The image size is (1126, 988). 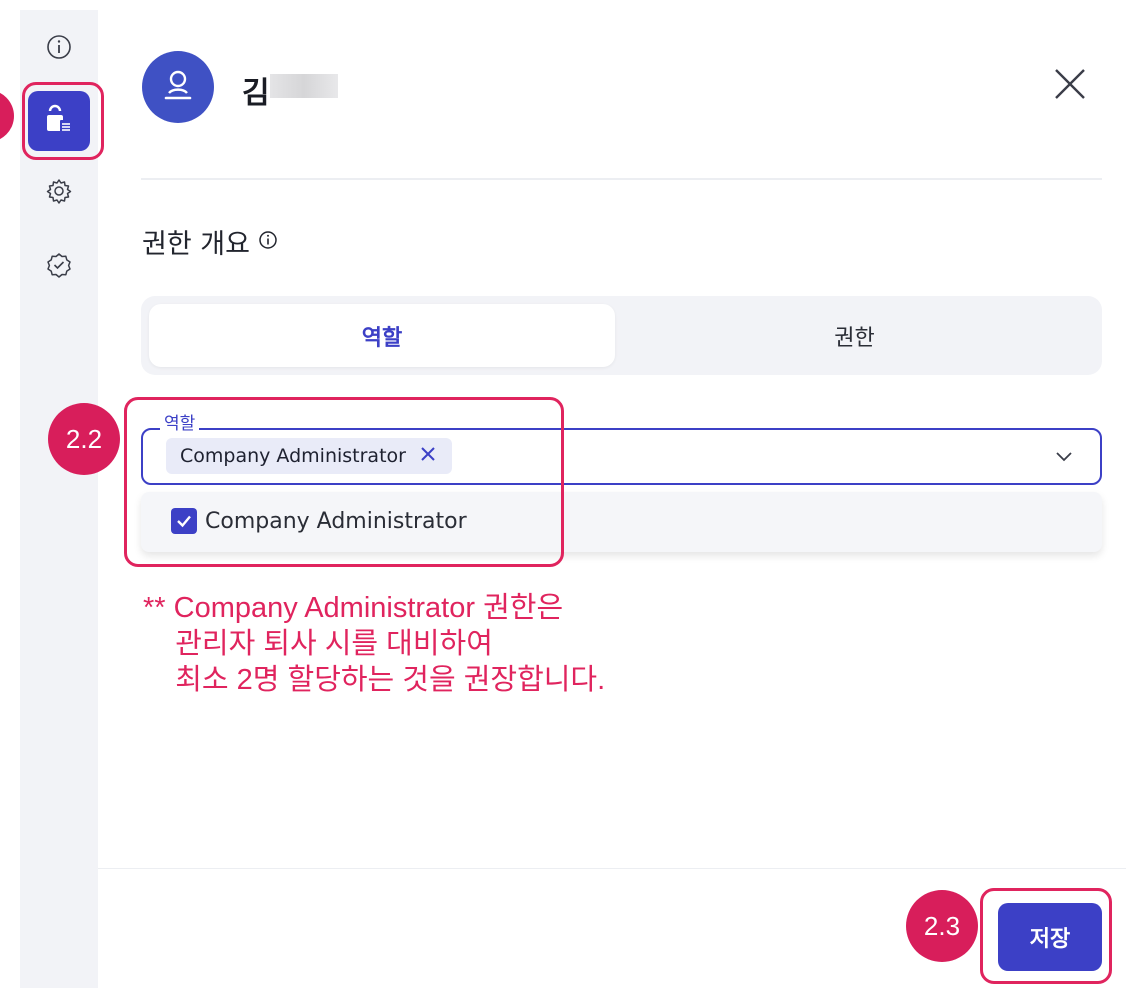 I want to click on user-icon, so click(x=178, y=87).